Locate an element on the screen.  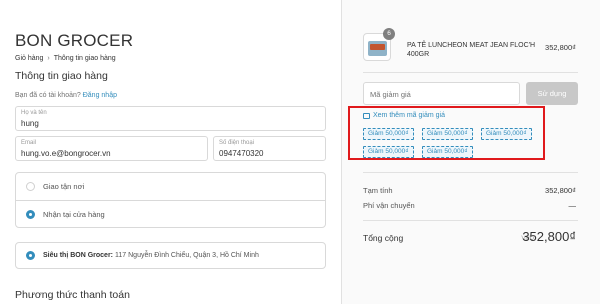
coupon-highlight-box is located at coordinates (446, 133).